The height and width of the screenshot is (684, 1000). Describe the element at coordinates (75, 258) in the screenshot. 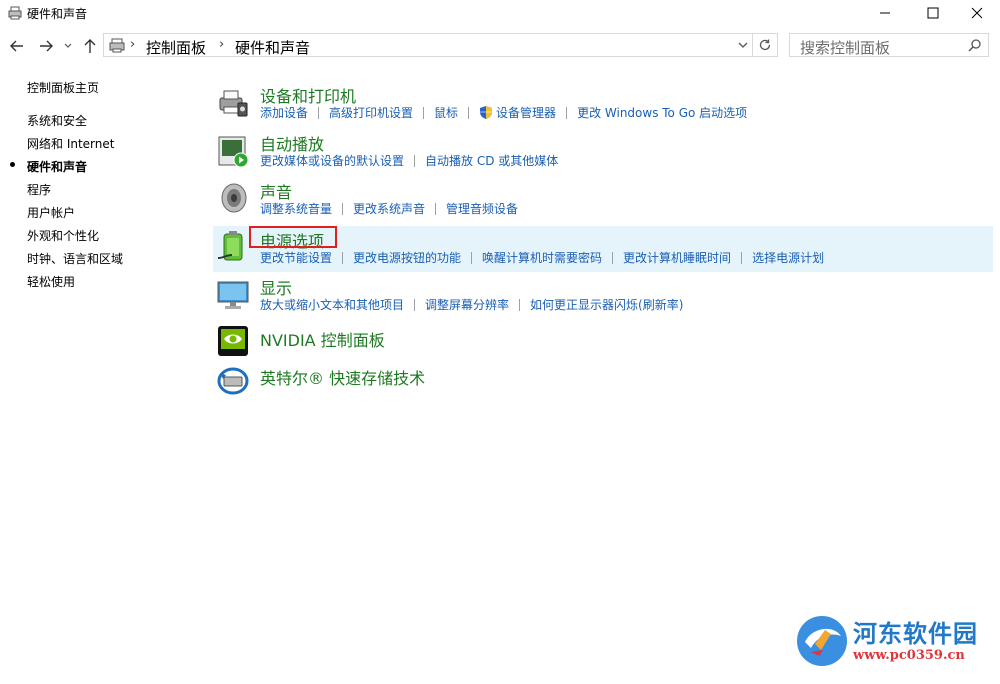

I see `sidebar-item-clock-region: 时钟、语言和区域` at that location.